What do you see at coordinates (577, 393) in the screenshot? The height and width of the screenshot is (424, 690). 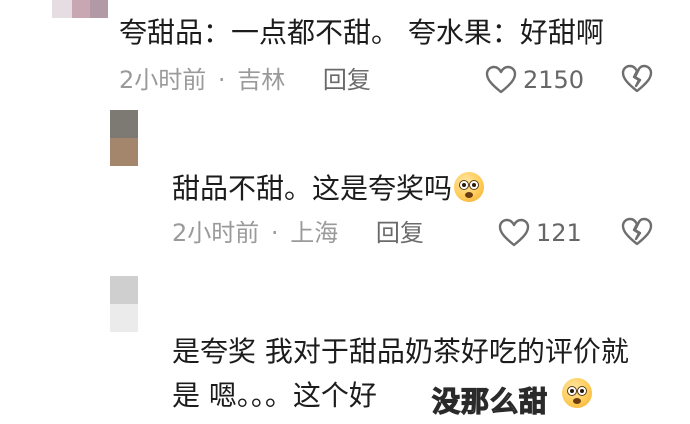 I see `grinning-sweat-emoji` at bounding box center [577, 393].